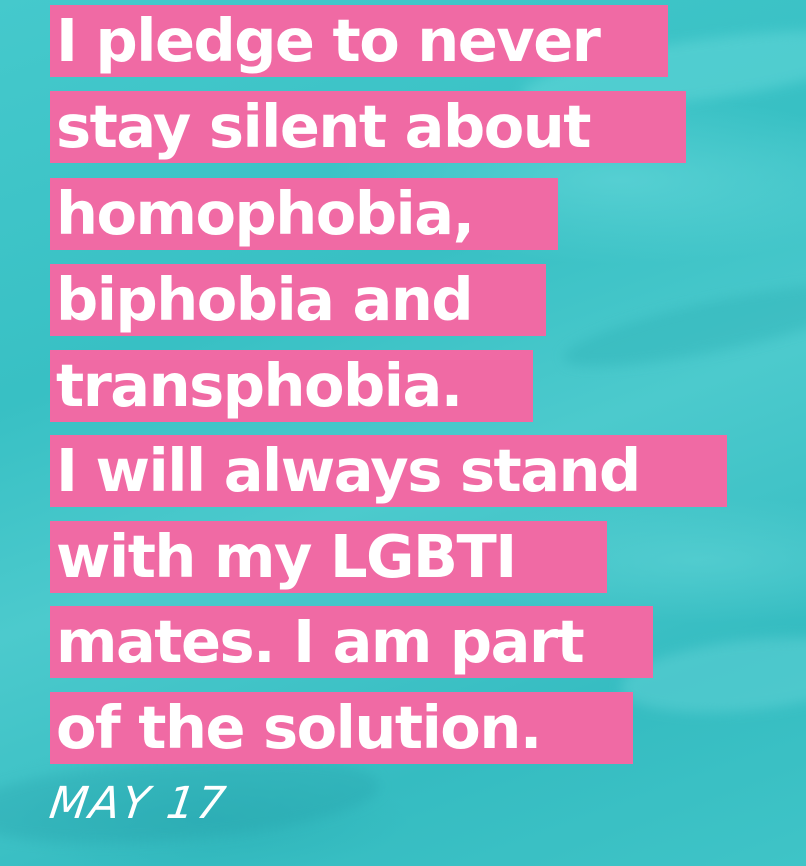 This screenshot has width=806, height=866. What do you see at coordinates (328, 557) in the screenshot?
I see `pledge-line-7: with my LGBTI` at bounding box center [328, 557].